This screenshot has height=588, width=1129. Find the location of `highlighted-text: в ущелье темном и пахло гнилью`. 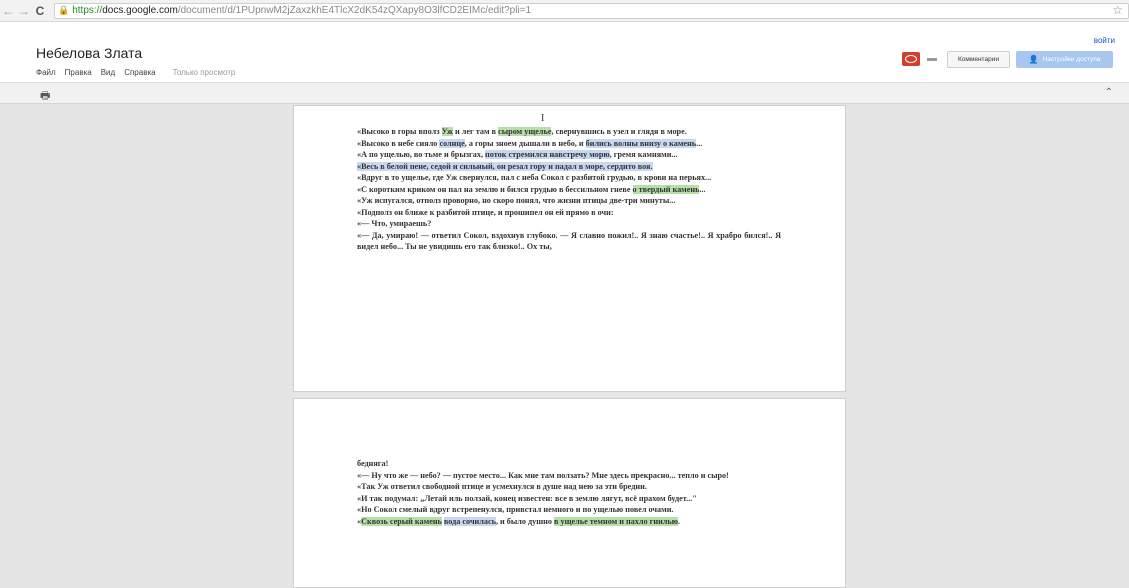

highlighted-text: в ущелье темном и пахло гнилью is located at coordinates (616, 521).